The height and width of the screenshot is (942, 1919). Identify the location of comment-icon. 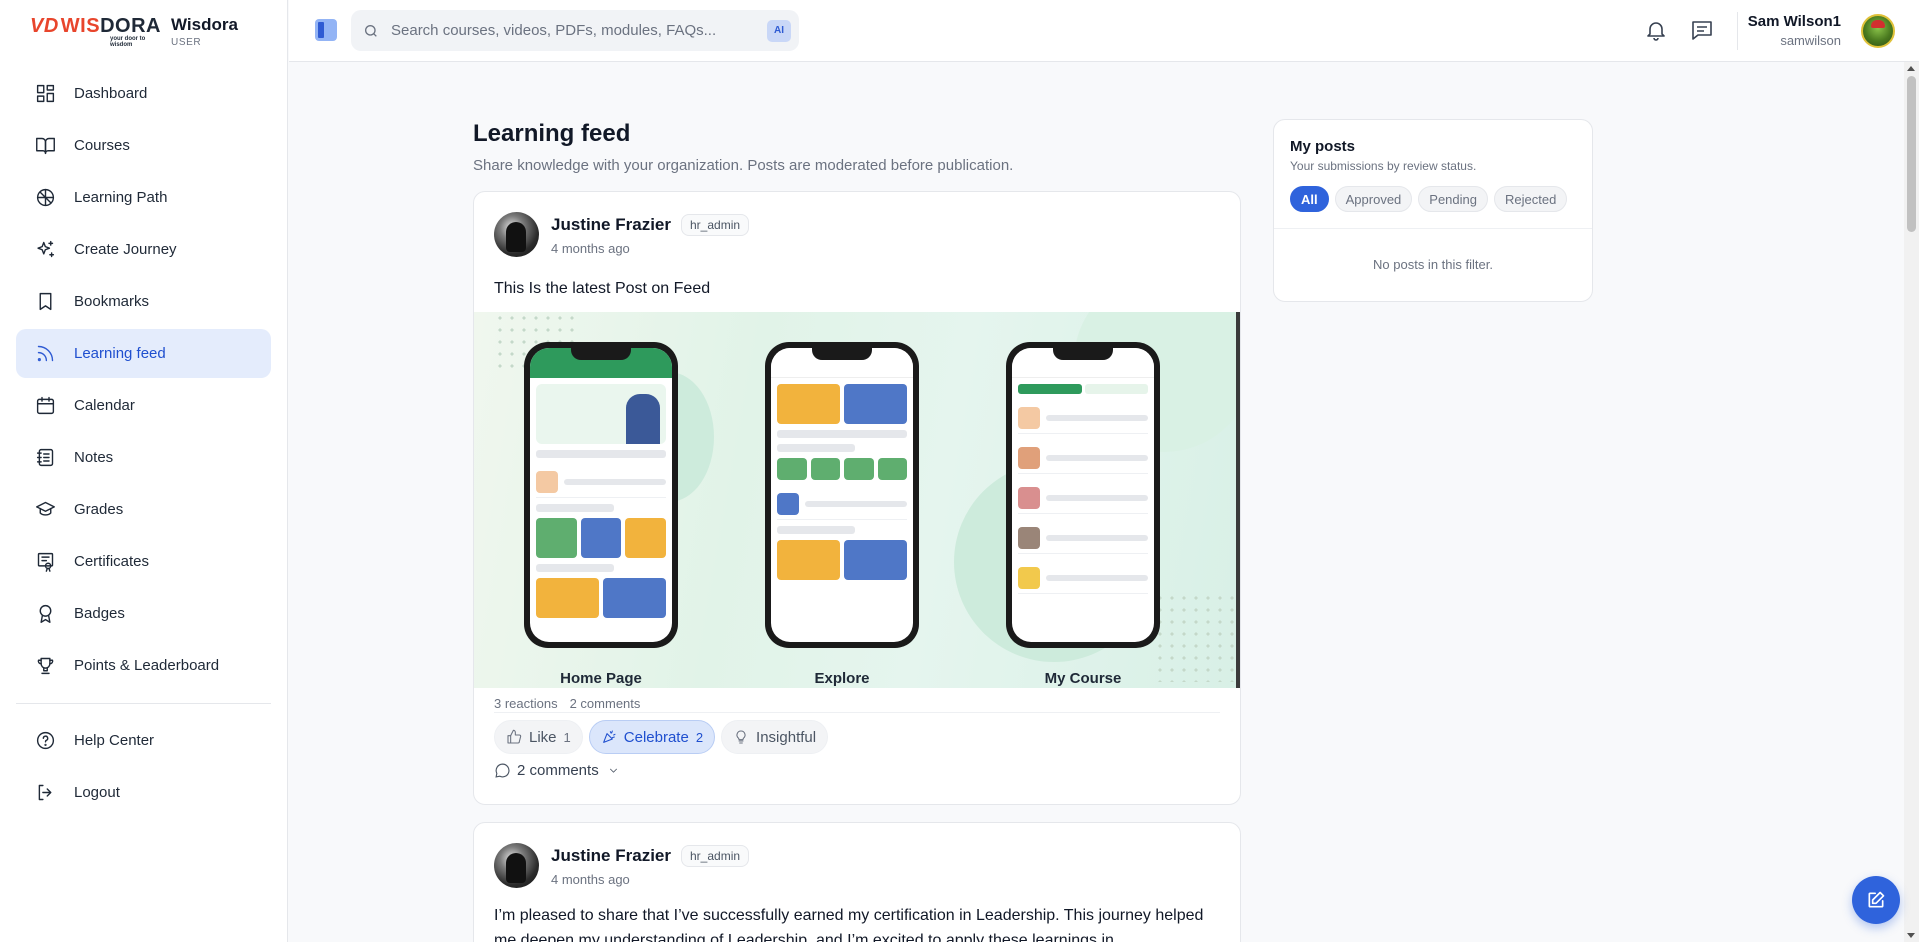
(502, 770).